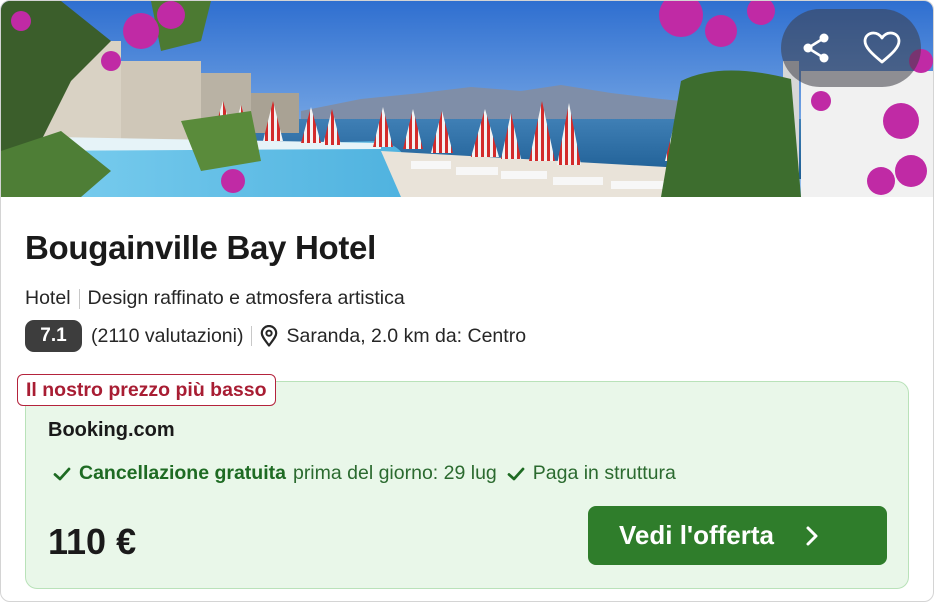  I want to click on share-button, so click(816, 48).